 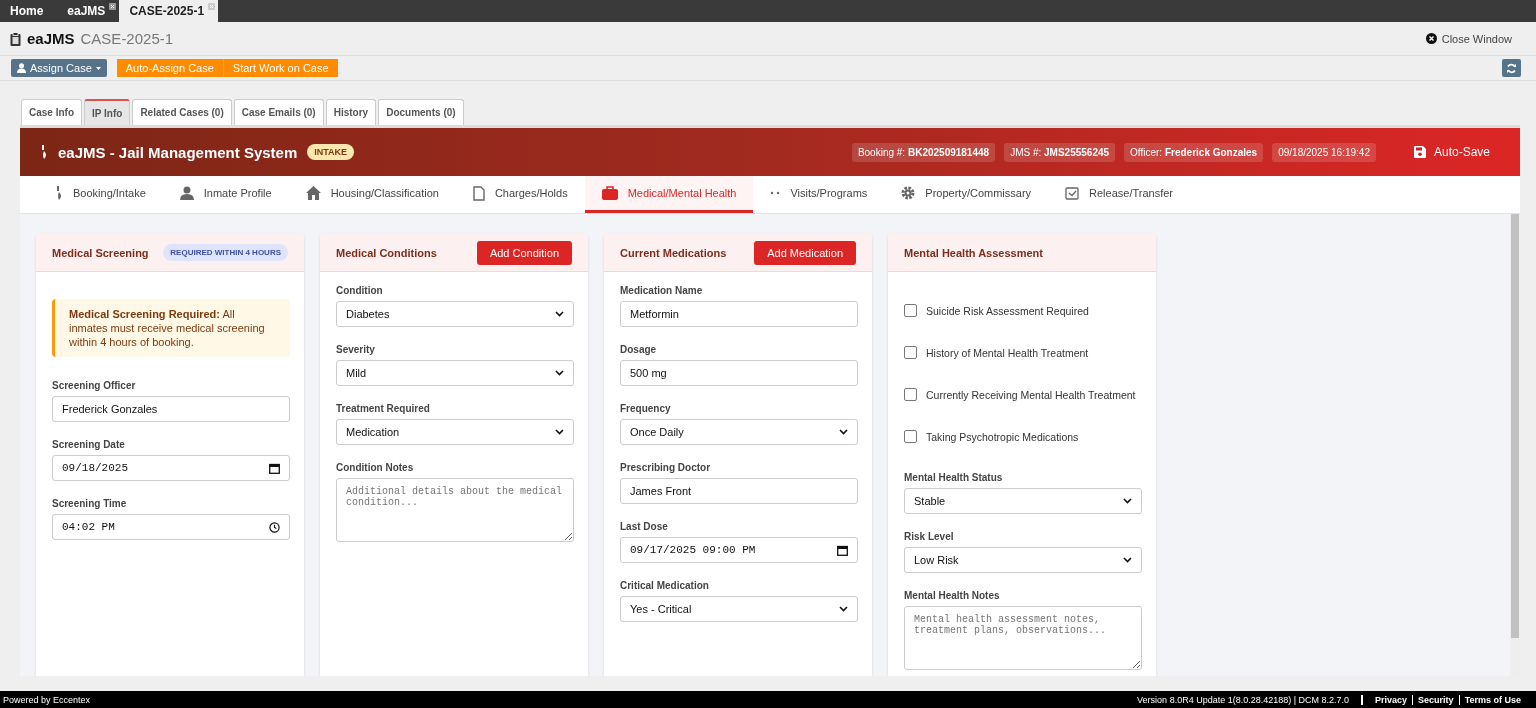 What do you see at coordinates (178, 152) in the screenshot?
I see `system-title: eaJMS - Jail Management System` at bounding box center [178, 152].